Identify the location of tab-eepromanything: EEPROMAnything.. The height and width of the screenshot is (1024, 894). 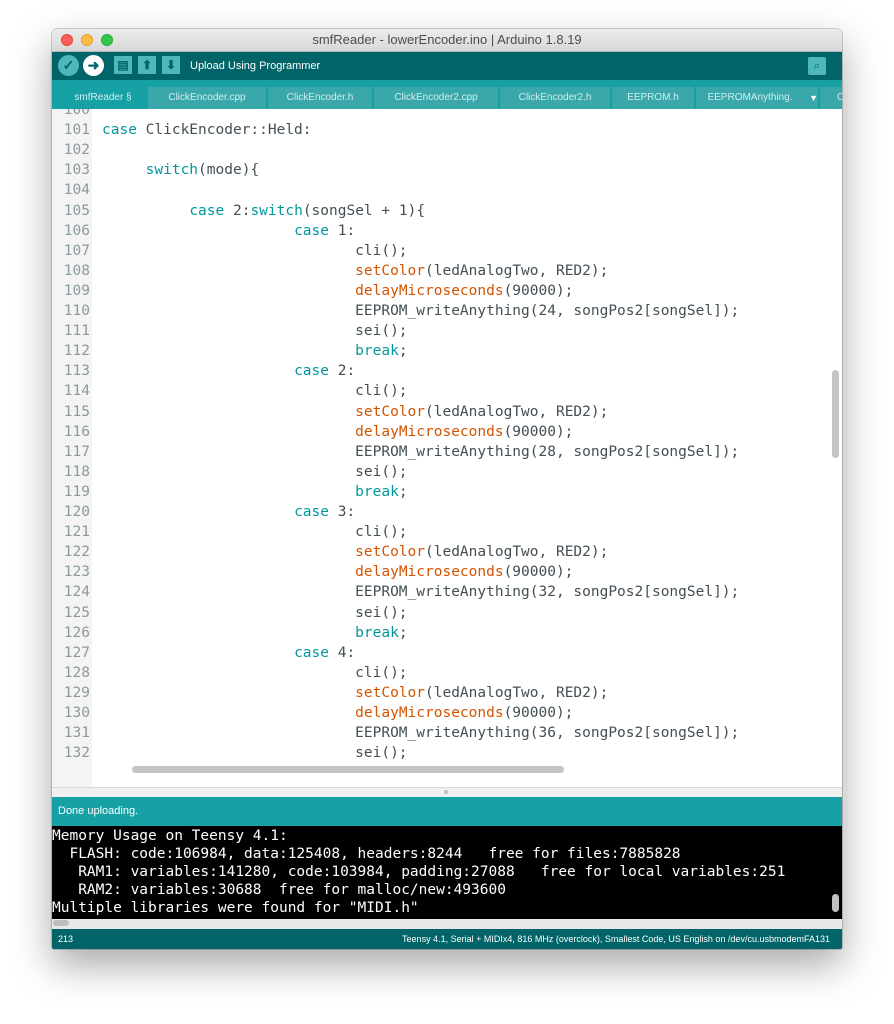
(757, 98).